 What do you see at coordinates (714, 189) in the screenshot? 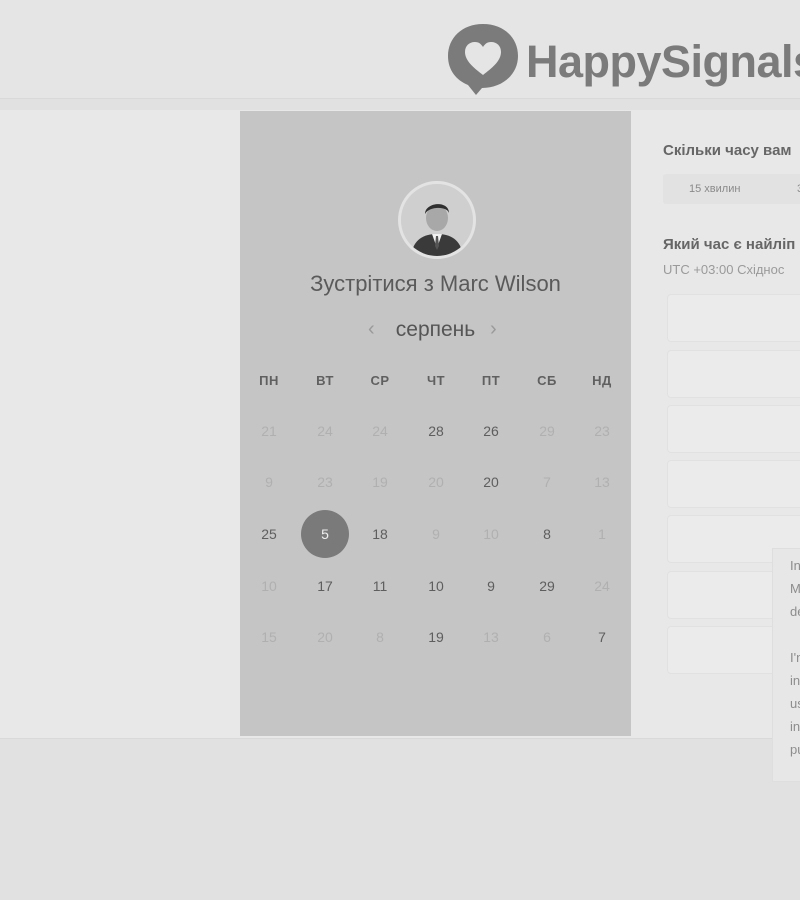
I see `duration-option-15: 15 хвилин` at bounding box center [714, 189].